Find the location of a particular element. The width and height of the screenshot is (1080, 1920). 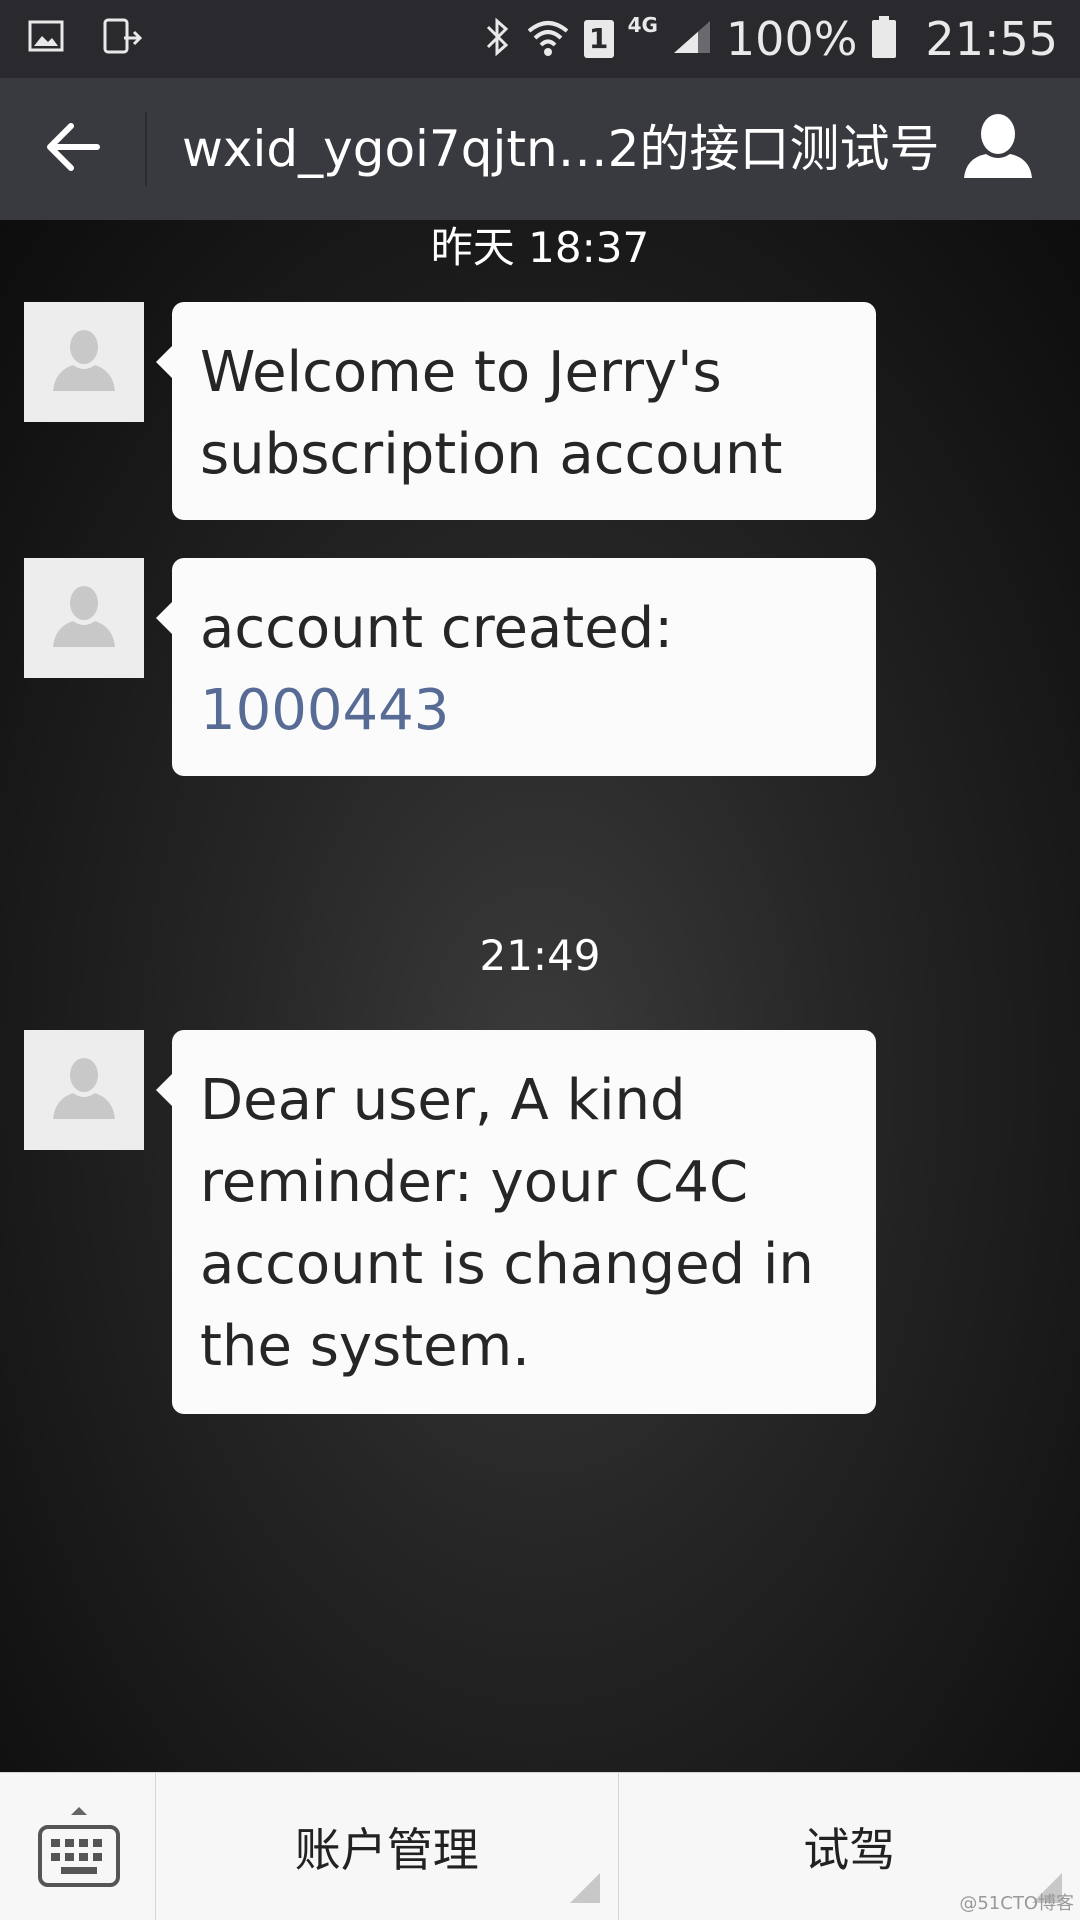

title-bar: wxid_ygoi7qjtn…2的接口测试号 is located at coordinates (540, 149).